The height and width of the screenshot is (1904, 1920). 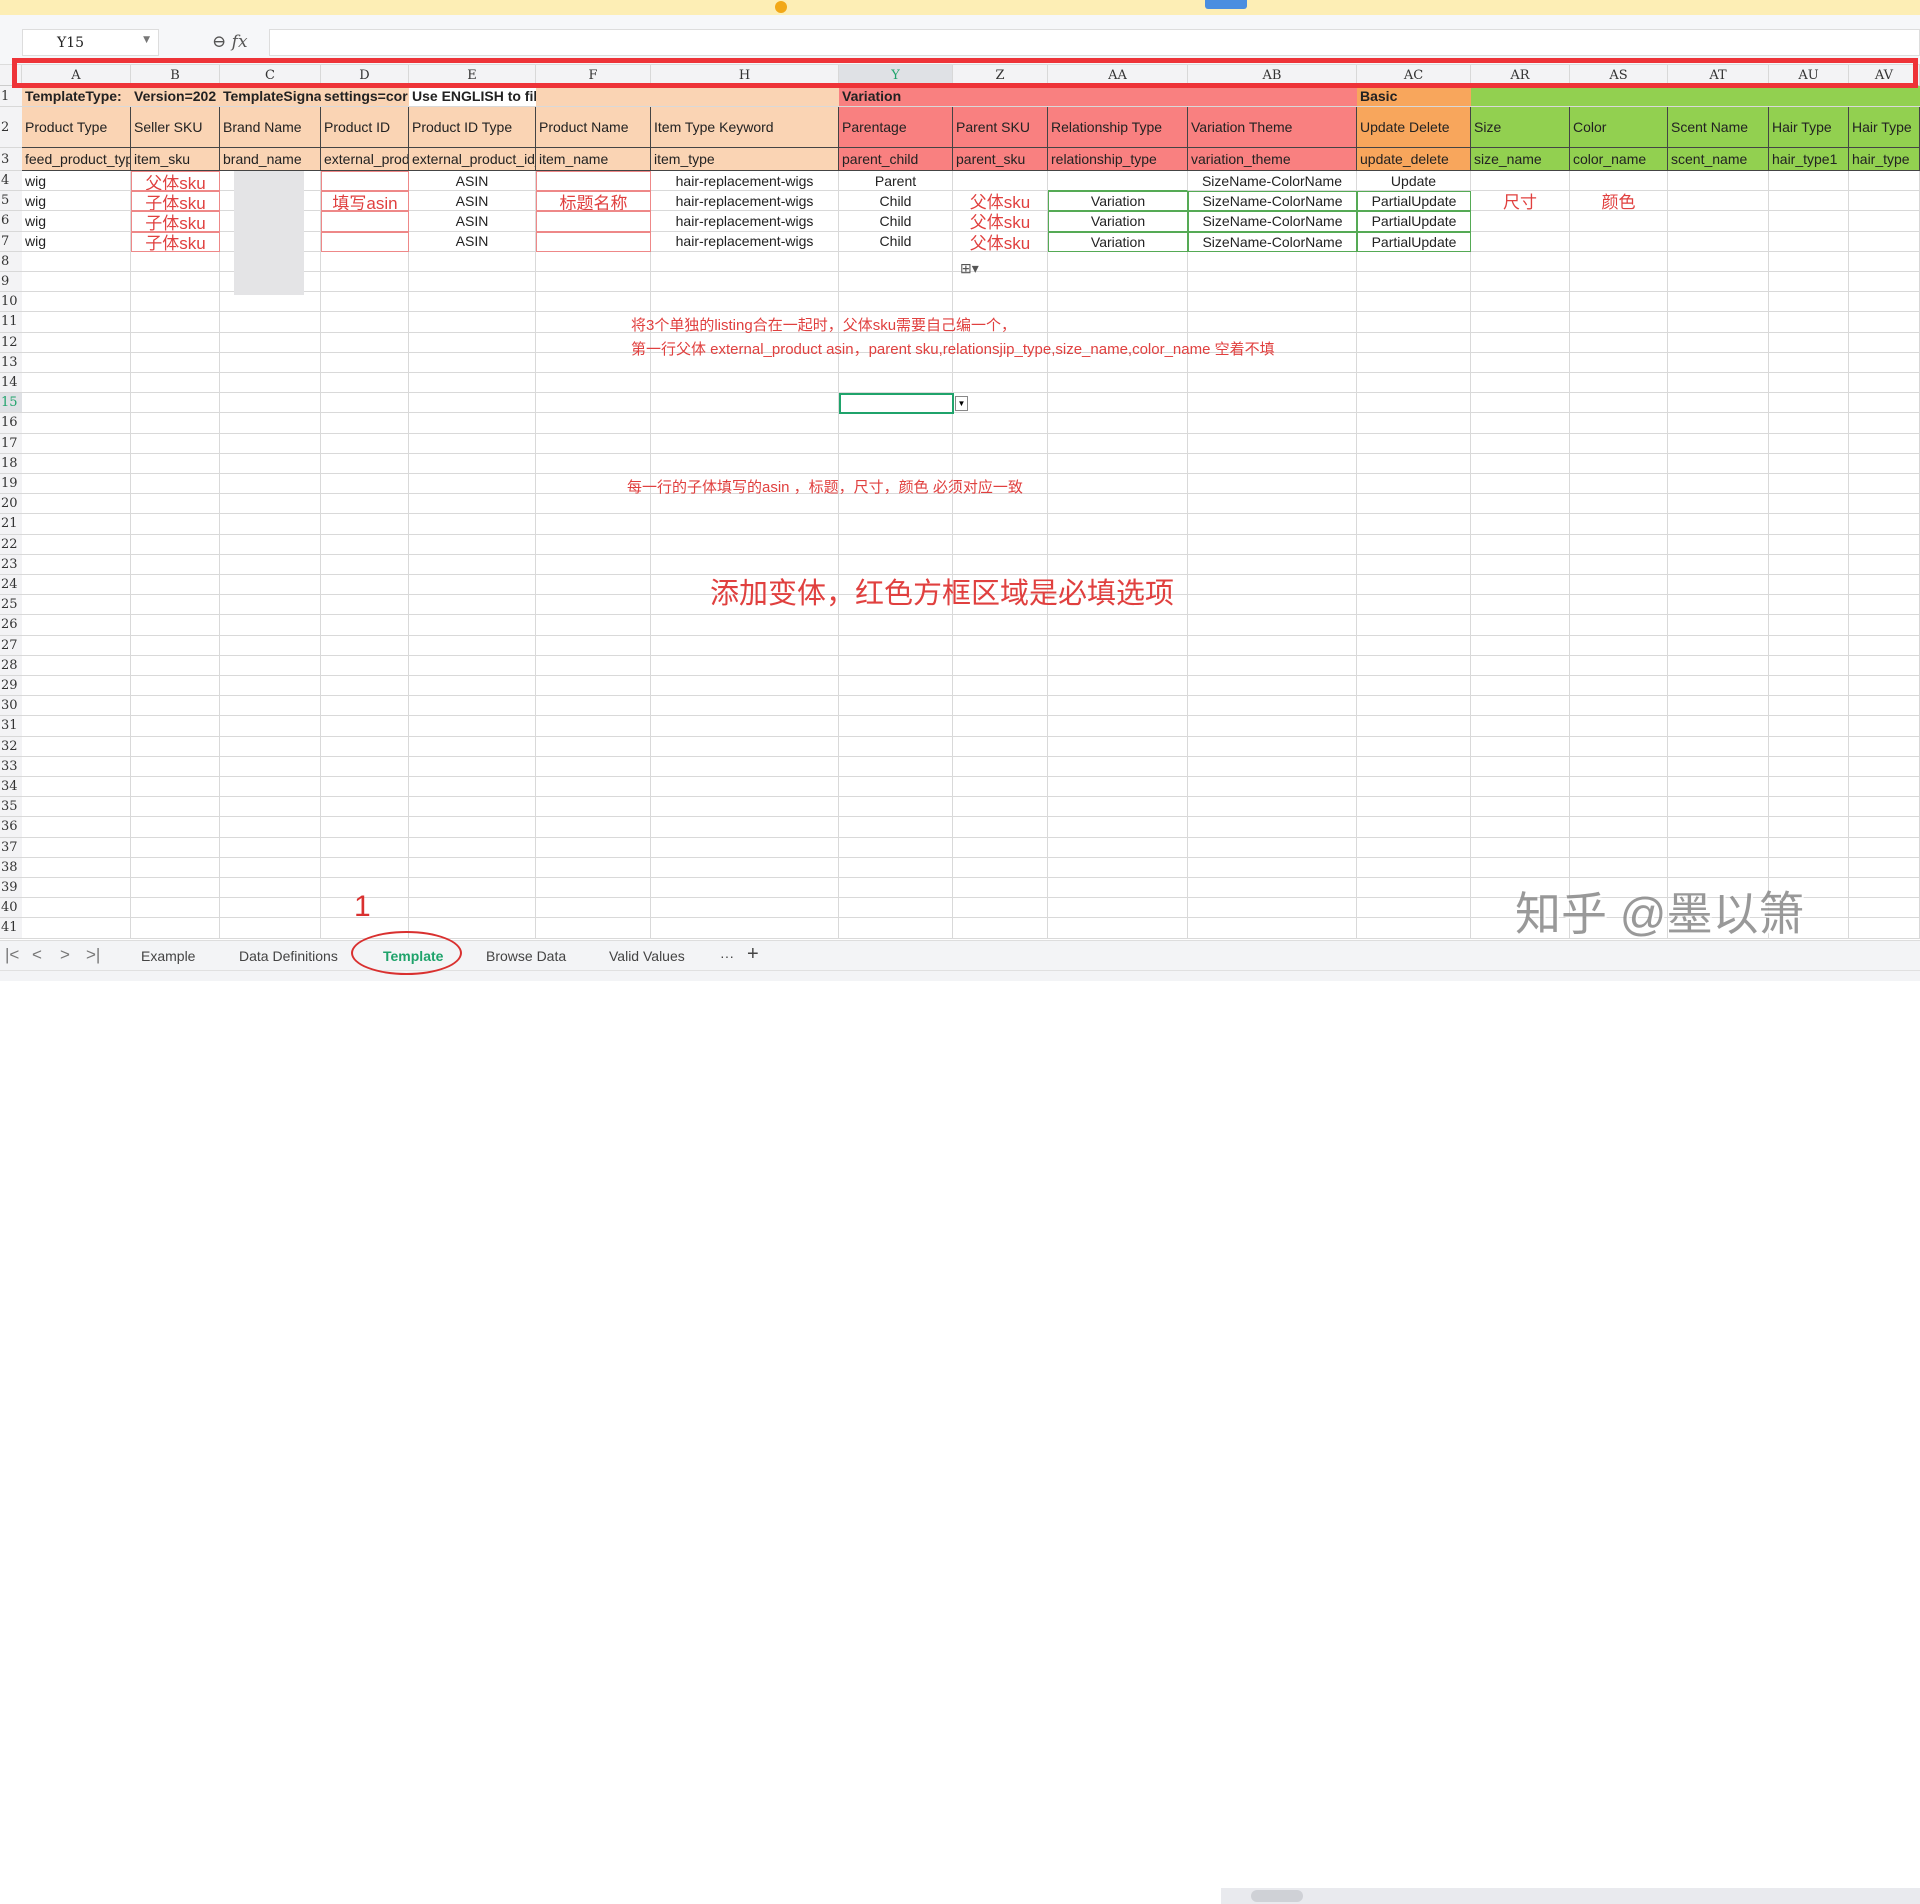 I want to click on cell-d16, so click(x=365, y=423).